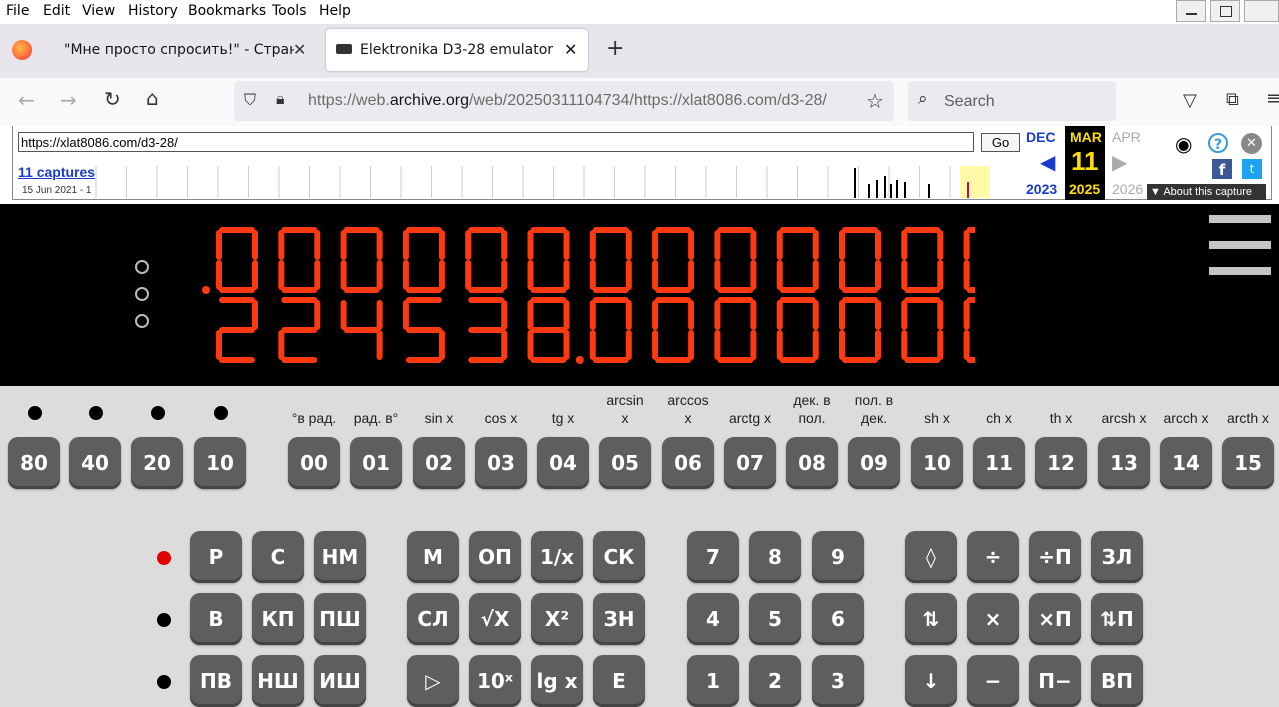 This screenshot has width=1279, height=707. Describe the element at coordinates (838, 557) in the screenshot. I see `key-digits-0-2: 9` at that location.